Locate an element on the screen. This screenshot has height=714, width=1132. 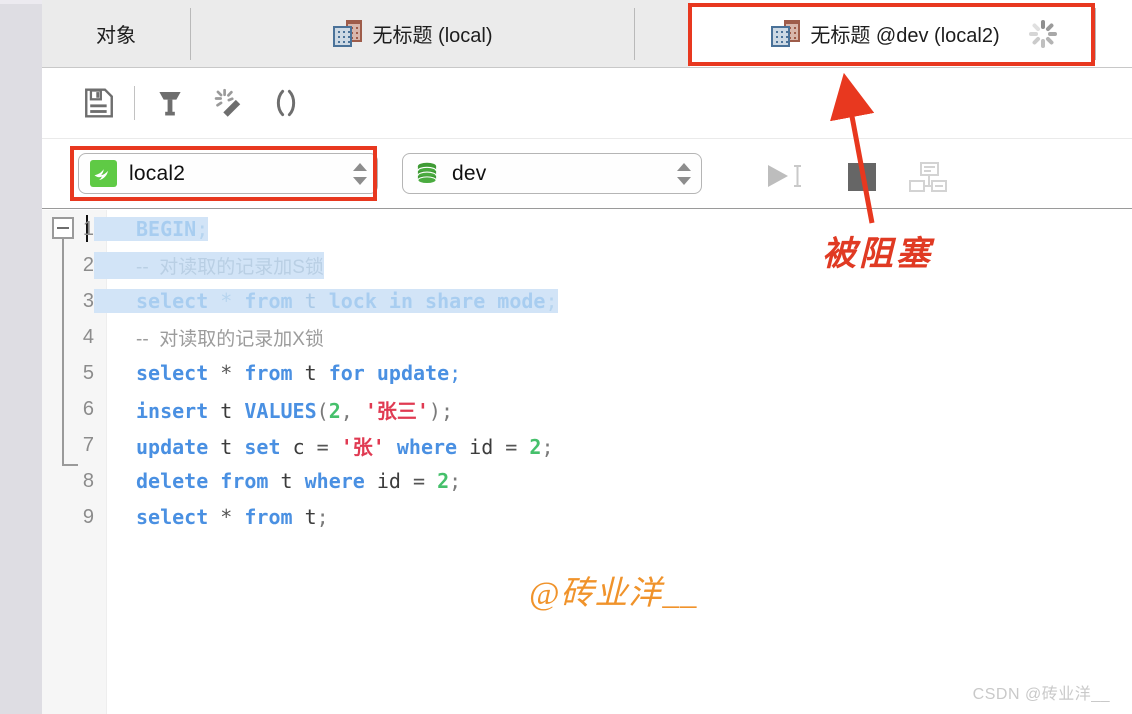
magic-wand-icon is located at coordinates (227, 102).